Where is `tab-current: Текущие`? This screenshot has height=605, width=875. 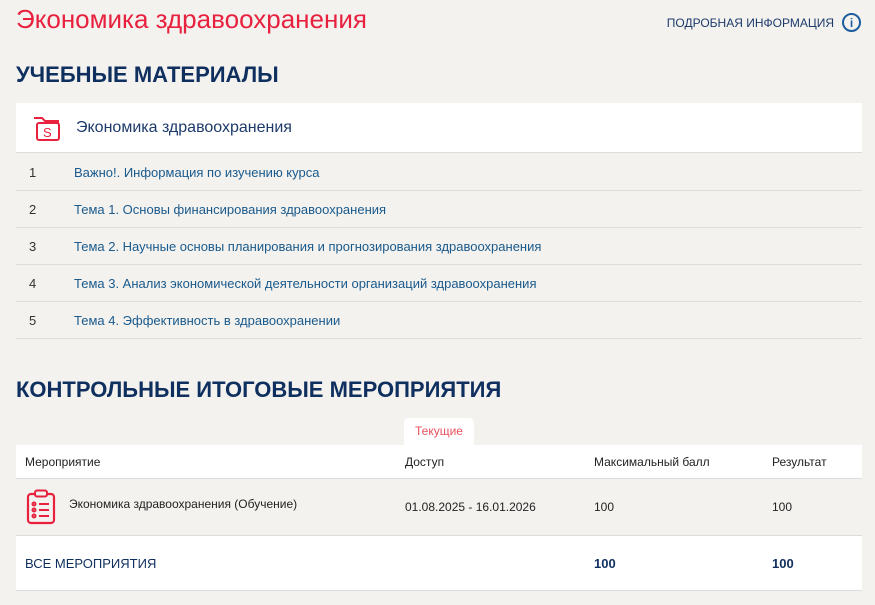
tab-current: Текущие is located at coordinates (439, 431).